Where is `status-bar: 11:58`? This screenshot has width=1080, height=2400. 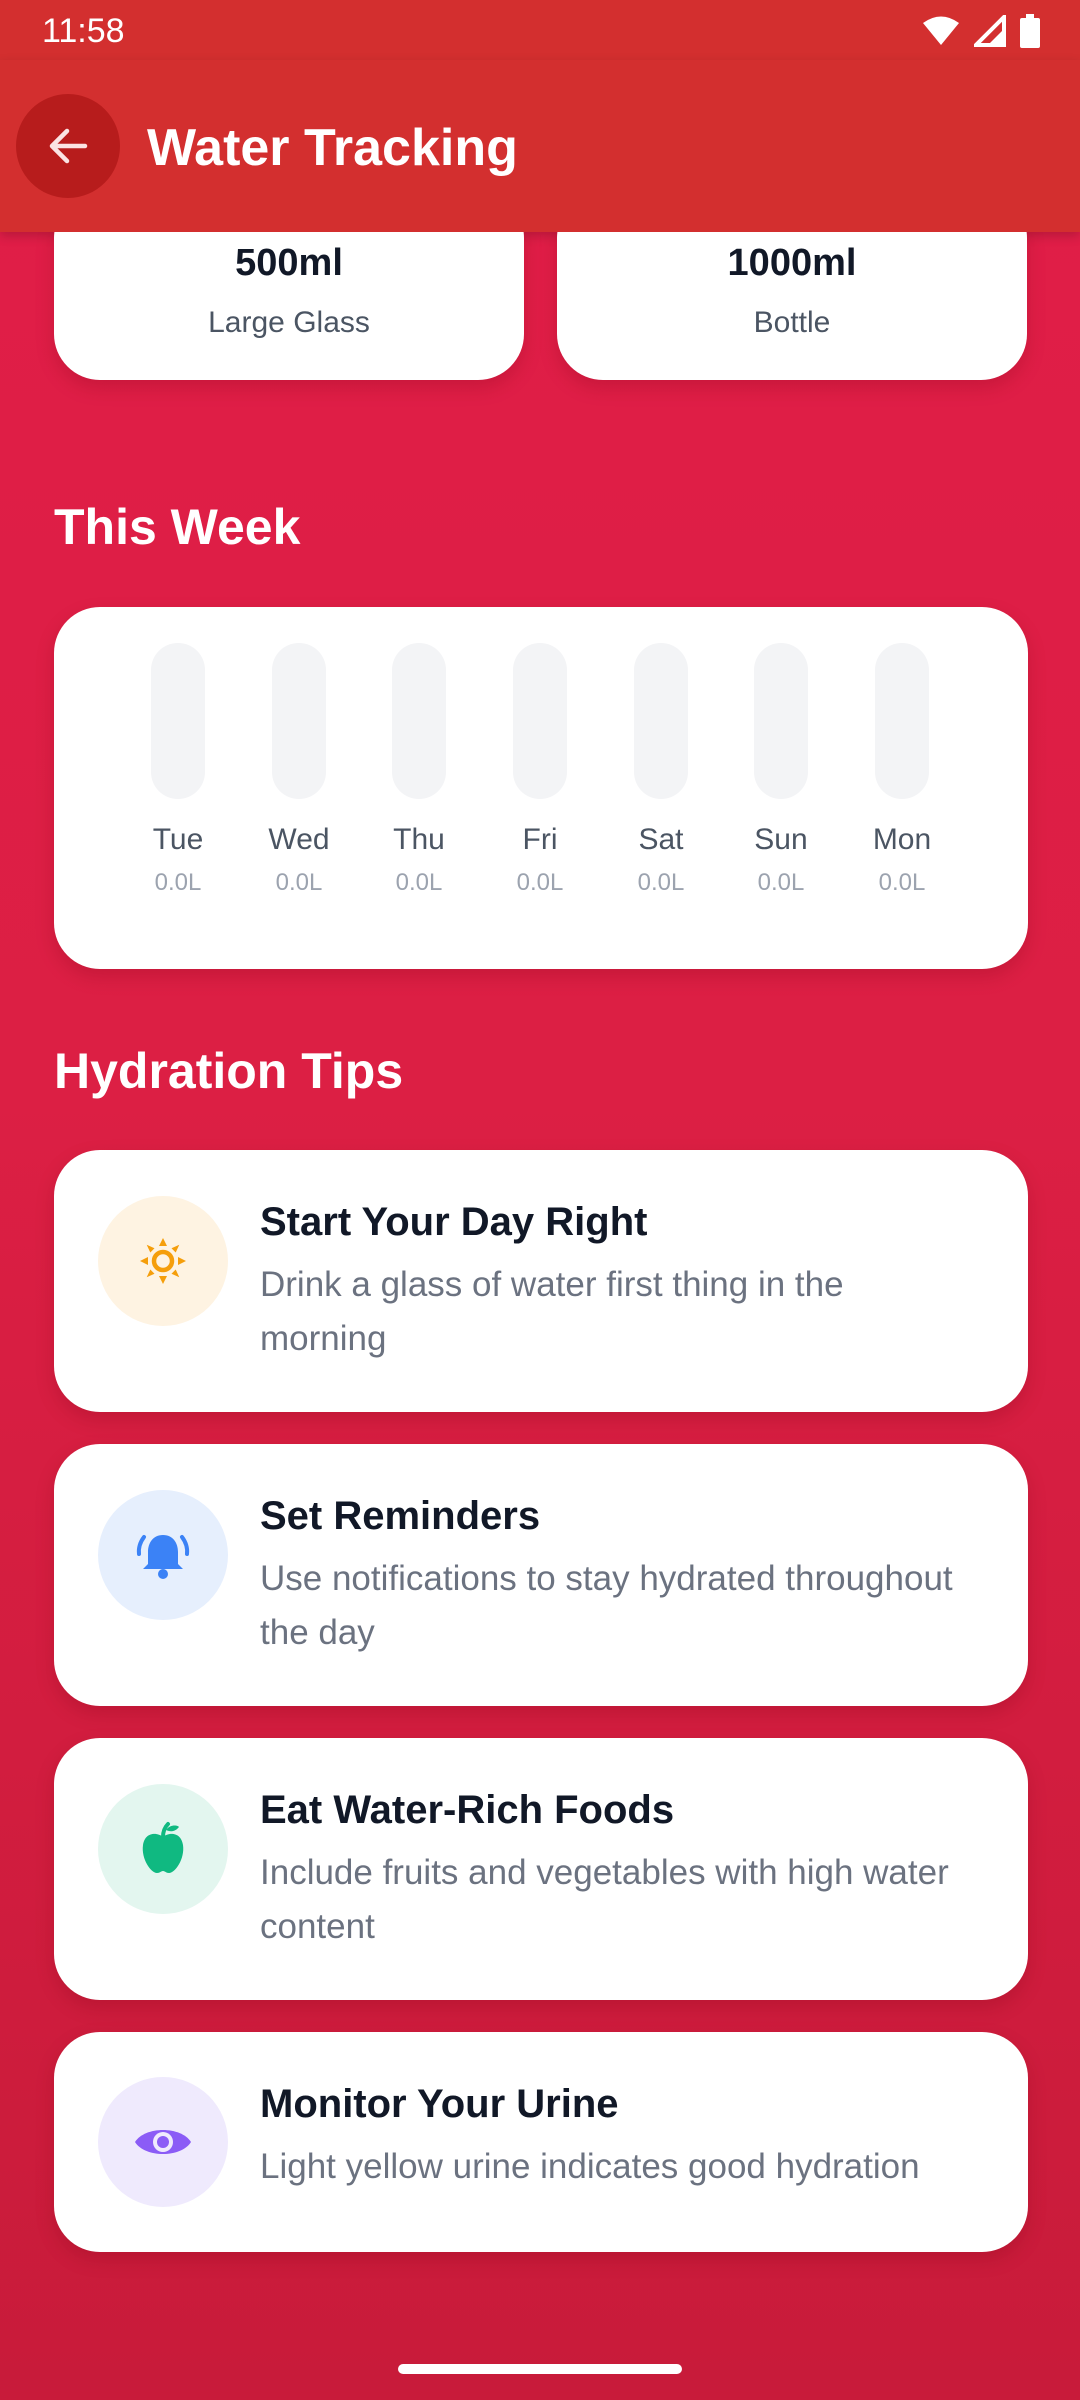
status-bar: 11:58 is located at coordinates (540, 30).